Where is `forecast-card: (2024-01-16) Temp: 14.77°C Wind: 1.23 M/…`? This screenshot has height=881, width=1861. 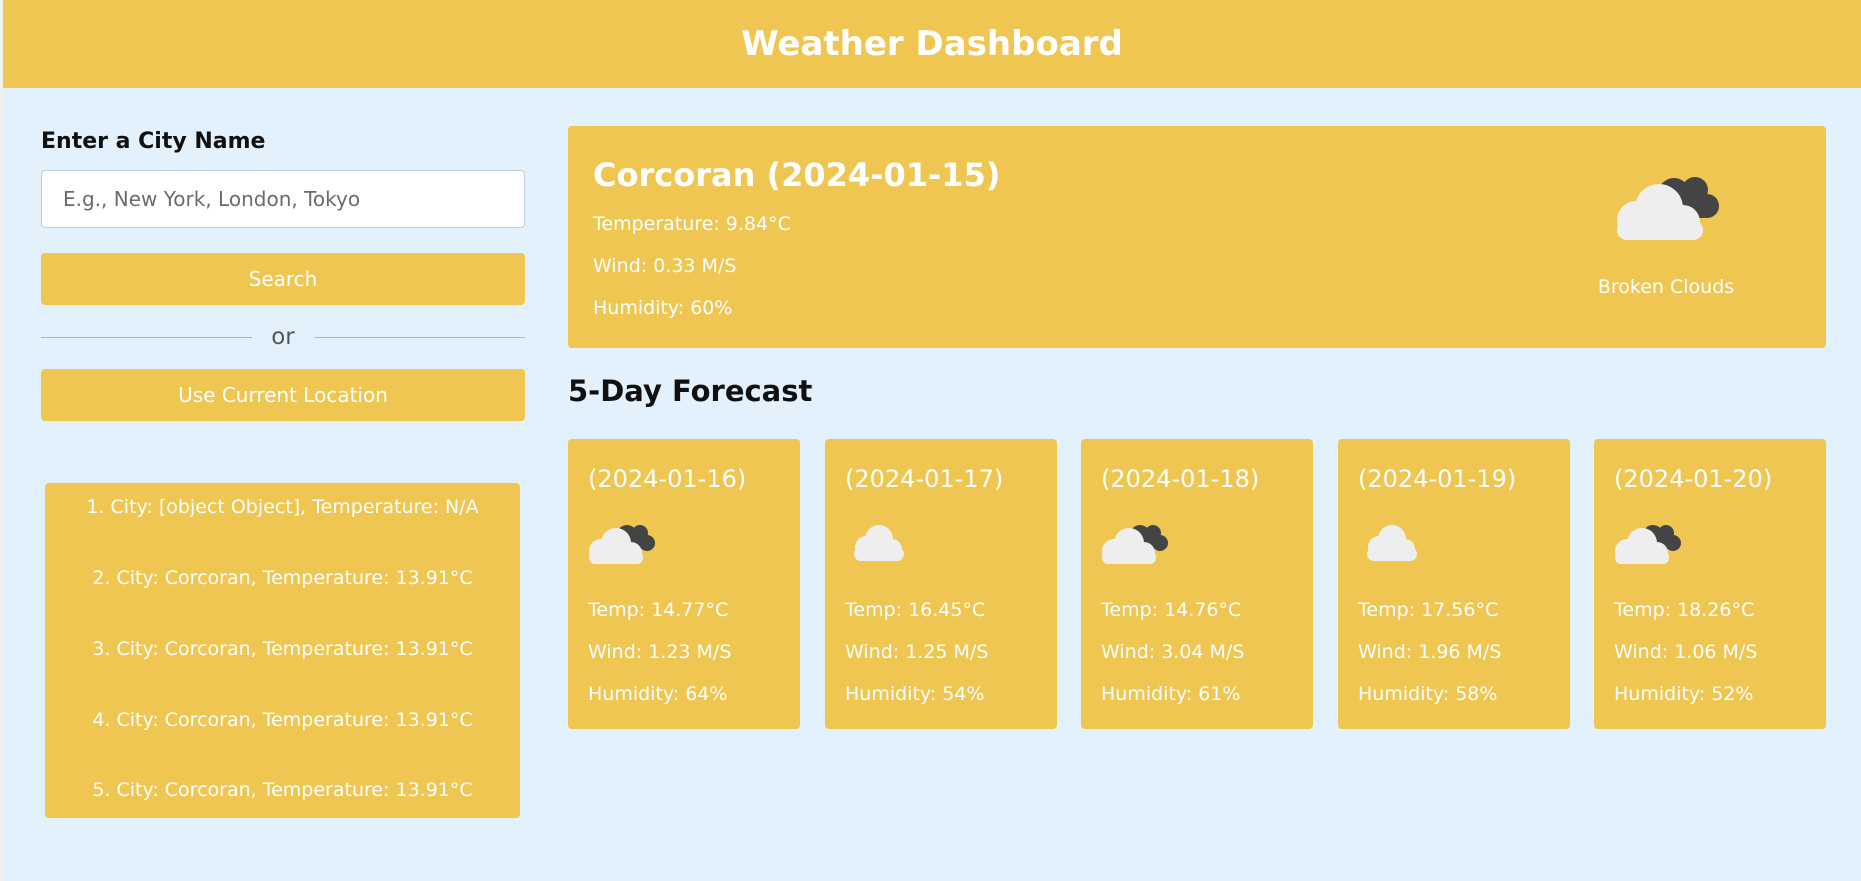 forecast-card: (2024-01-16) Temp: 14.77°C Wind: 1.23 M/… is located at coordinates (684, 584).